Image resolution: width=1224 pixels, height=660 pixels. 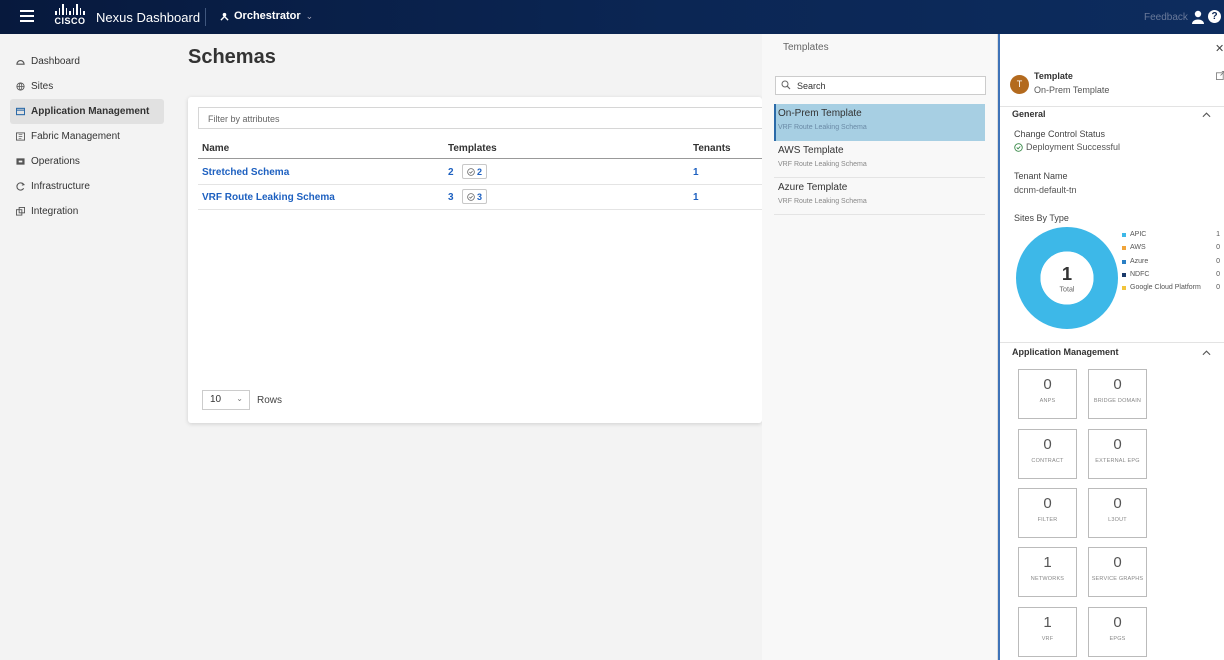 What do you see at coordinates (1171, 236) in the screenshot?
I see `legend-item: APIC 1` at bounding box center [1171, 236].